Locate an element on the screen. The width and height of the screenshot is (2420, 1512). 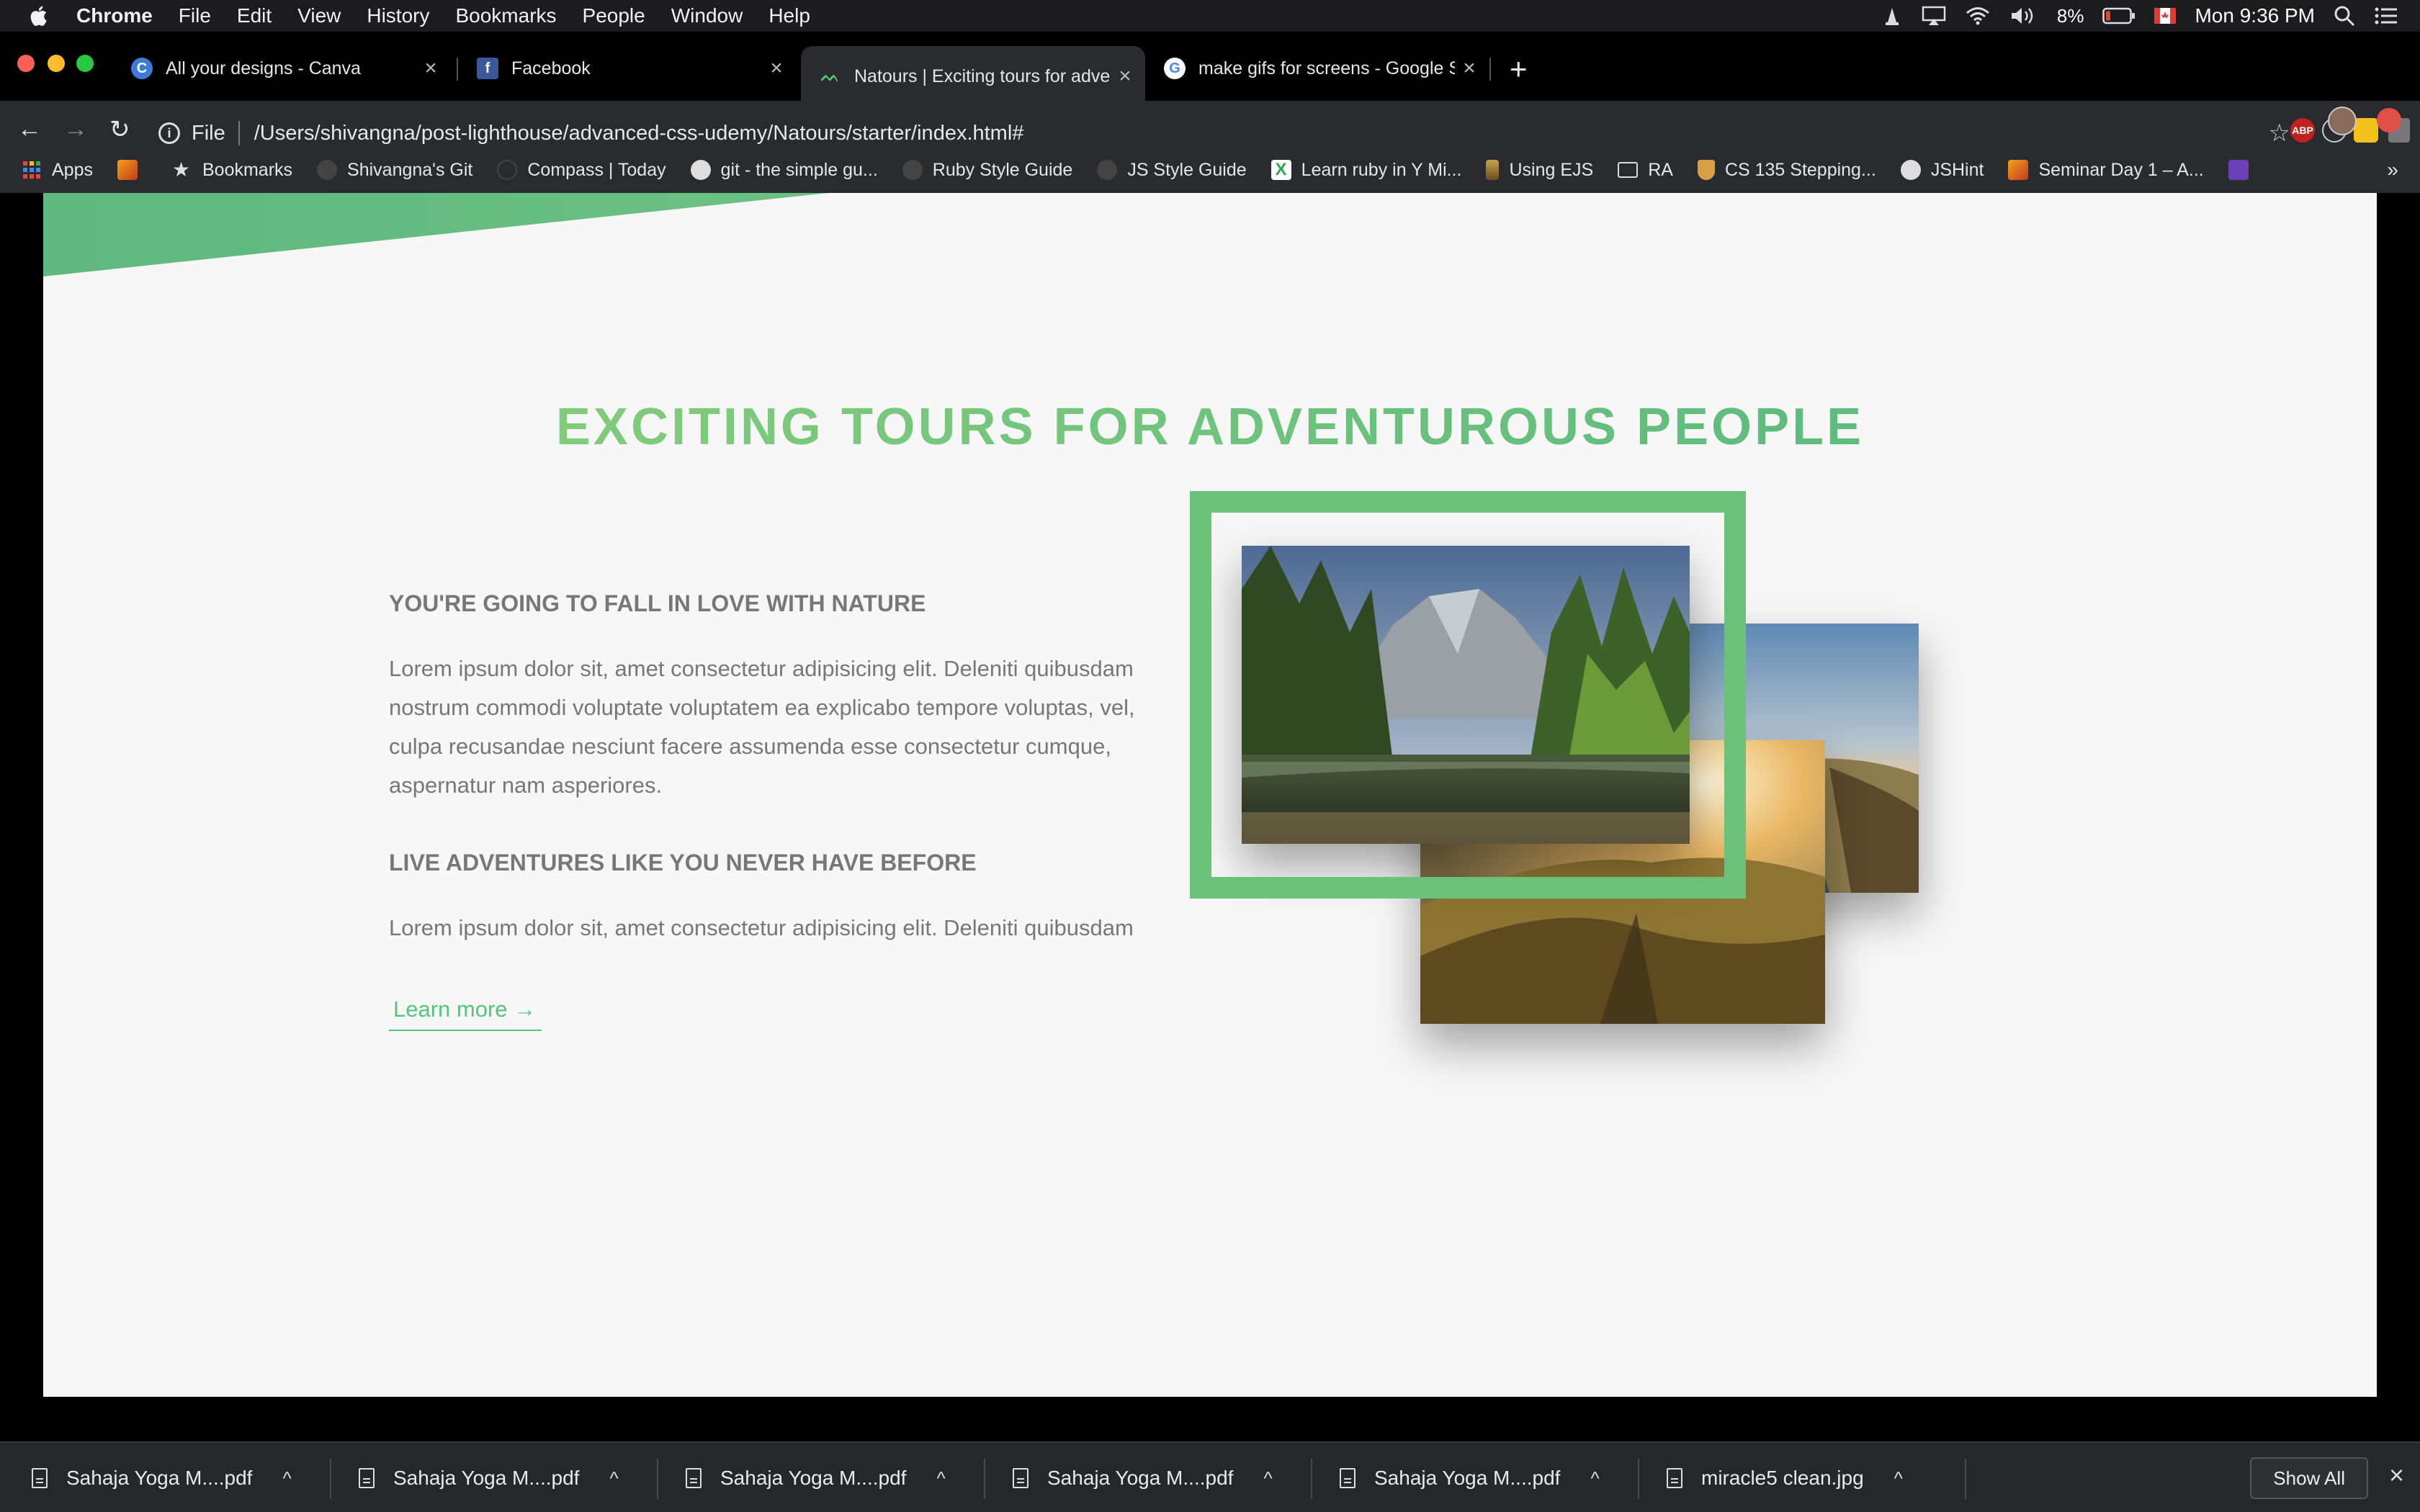
learn-more-link: Learn more → is located at coordinates (465, 1012).